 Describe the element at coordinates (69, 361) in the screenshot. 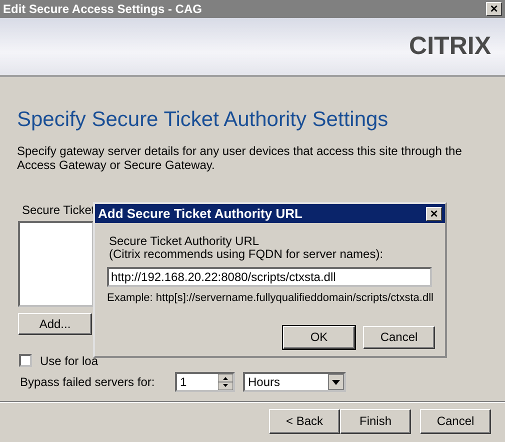

I see `checkbox-label: Use for loa` at that location.